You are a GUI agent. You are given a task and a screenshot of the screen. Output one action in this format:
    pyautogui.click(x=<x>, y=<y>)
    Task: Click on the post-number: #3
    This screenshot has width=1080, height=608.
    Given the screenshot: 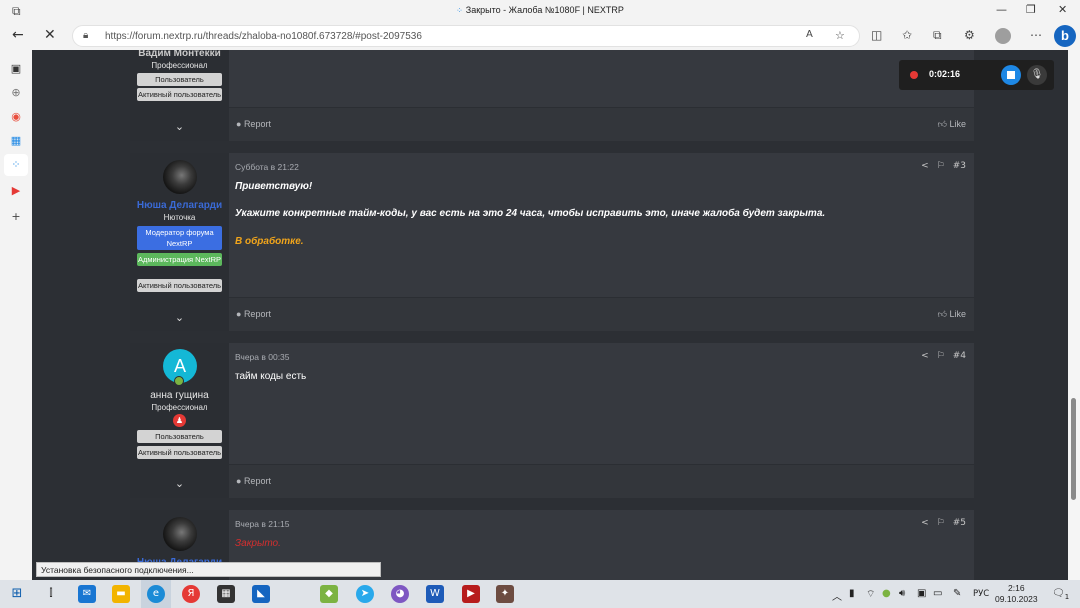 What is the action you would take?
    pyautogui.click(x=959, y=166)
    